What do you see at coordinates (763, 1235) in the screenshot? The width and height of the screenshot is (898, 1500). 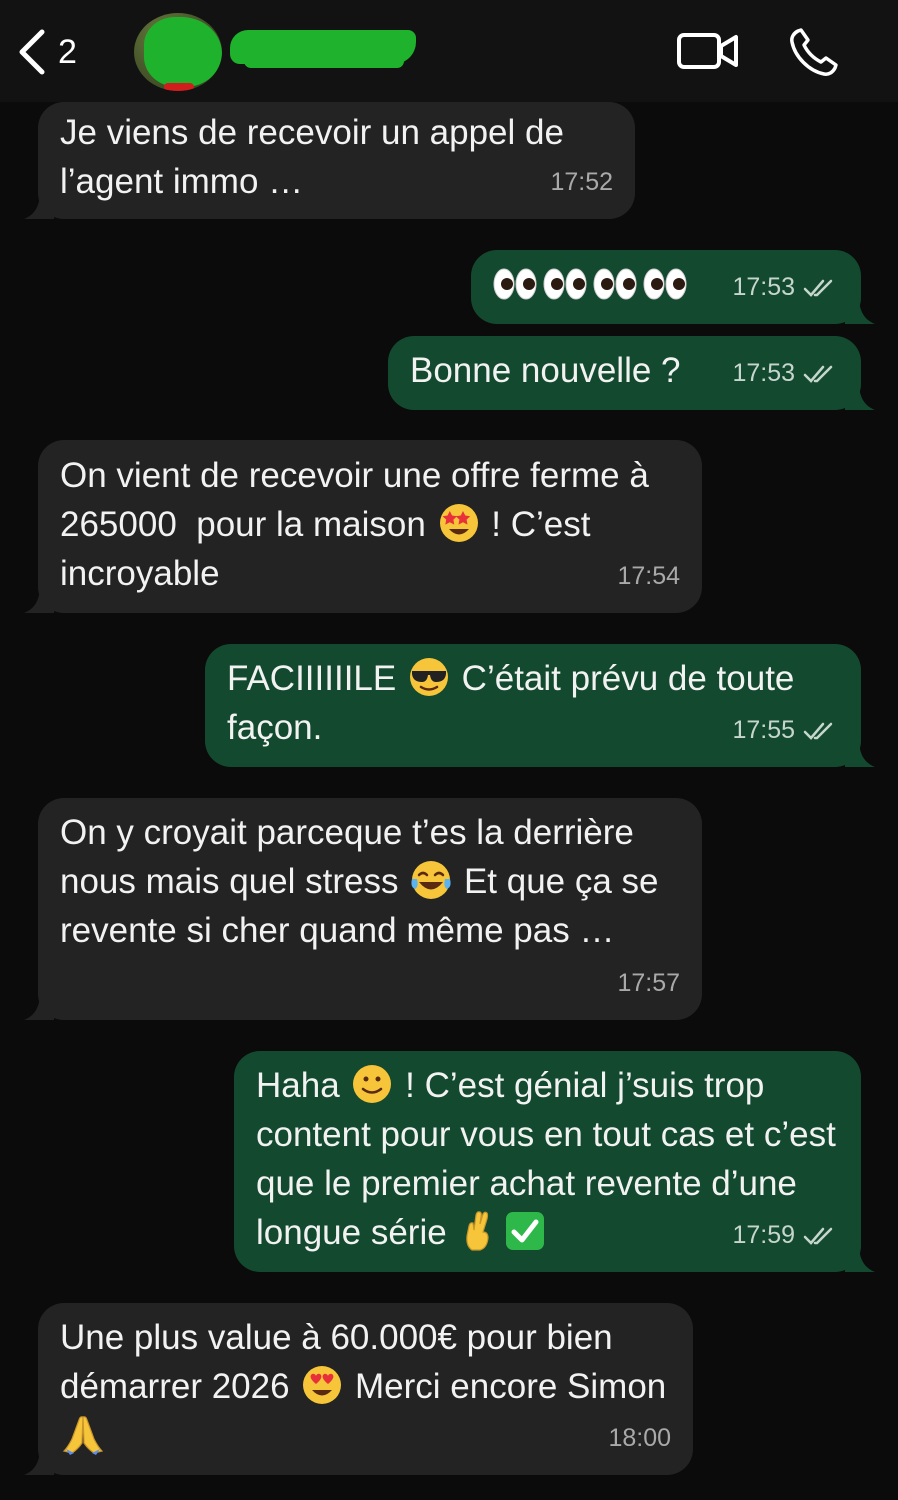 I see `message-time: 17:59` at bounding box center [763, 1235].